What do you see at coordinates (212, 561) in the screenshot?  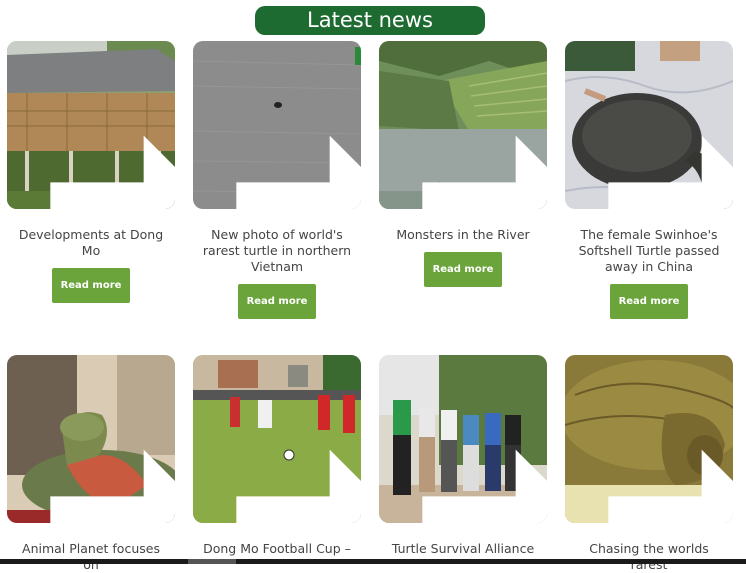 I see `scrollbar-thumb` at bounding box center [212, 561].